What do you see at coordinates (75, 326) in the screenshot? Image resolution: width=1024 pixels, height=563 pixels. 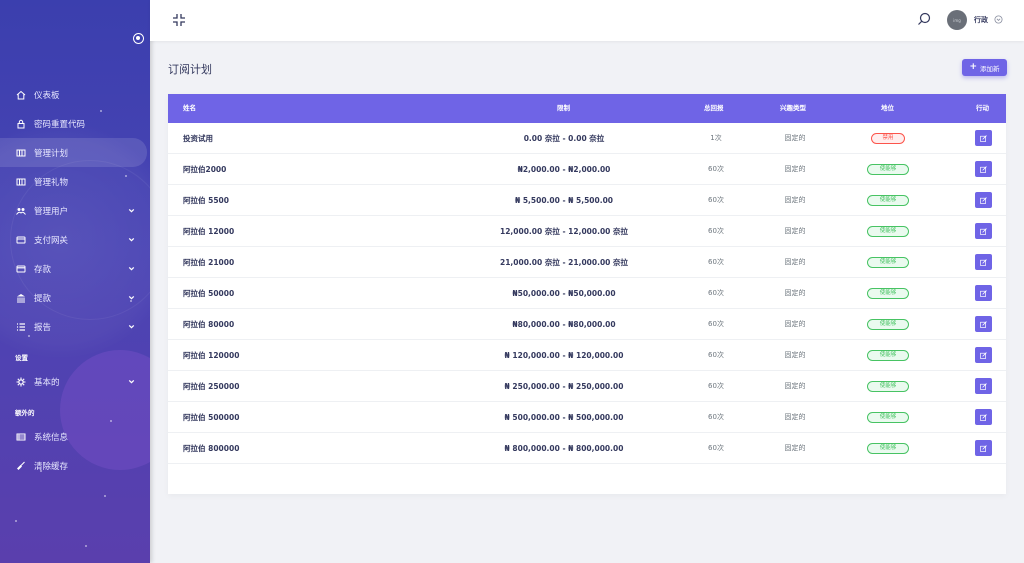 I see `sidebar-item-8: 报告` at bounding box center [75, 326].